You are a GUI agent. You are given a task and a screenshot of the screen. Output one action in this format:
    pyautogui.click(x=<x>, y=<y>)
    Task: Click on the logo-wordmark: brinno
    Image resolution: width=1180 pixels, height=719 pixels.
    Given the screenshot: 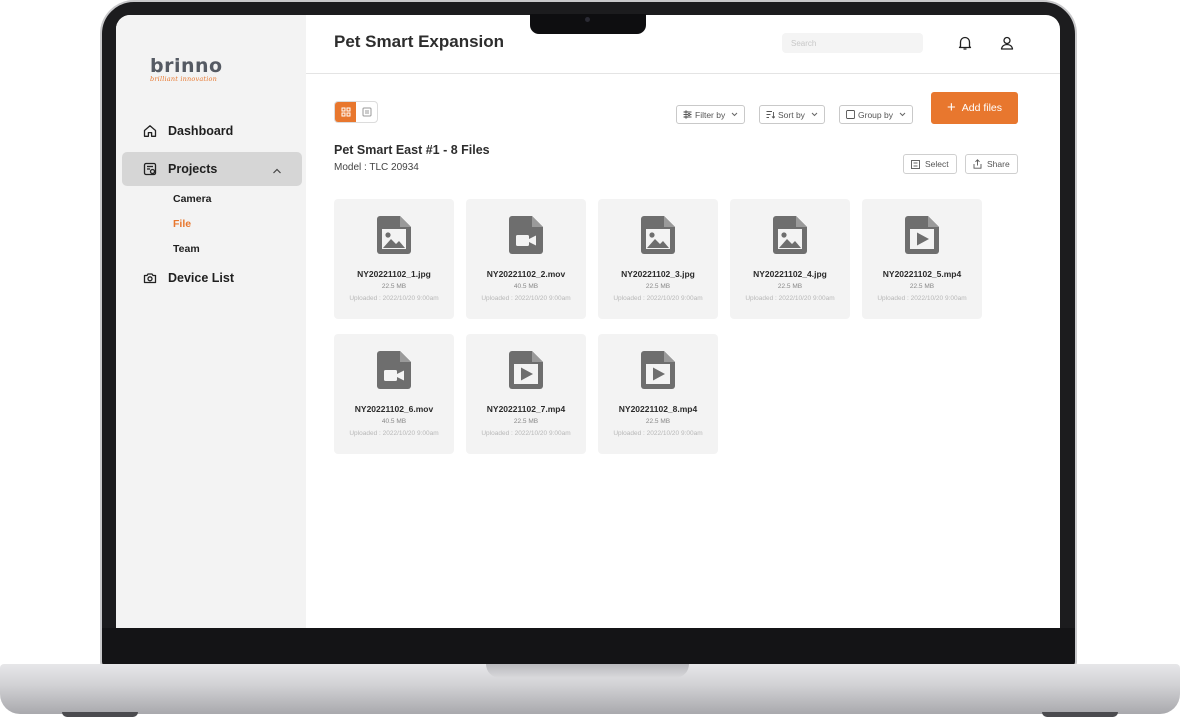 What is the action you would take?
    pyautogui.click(x=186, y=66)
    